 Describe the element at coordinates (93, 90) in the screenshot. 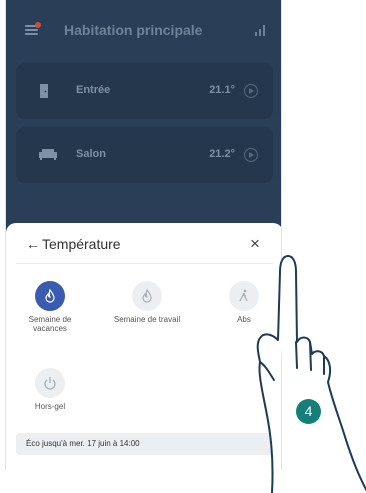

I see `room-name: Entrée` at that location.